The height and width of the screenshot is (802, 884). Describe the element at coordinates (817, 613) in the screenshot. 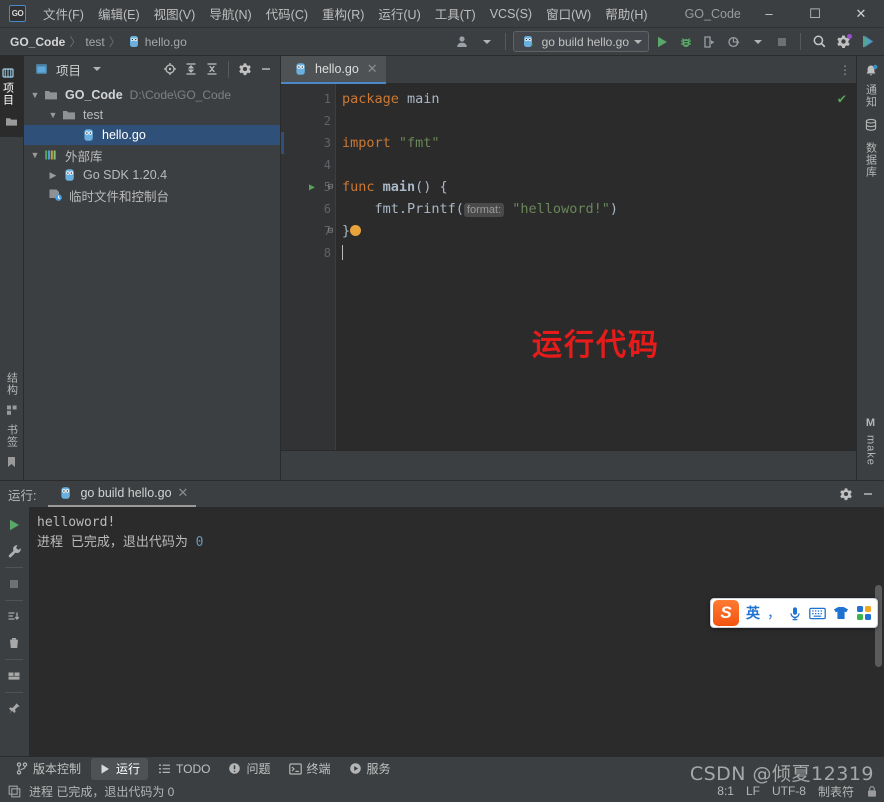

I see `keyboard-icon` at that location.